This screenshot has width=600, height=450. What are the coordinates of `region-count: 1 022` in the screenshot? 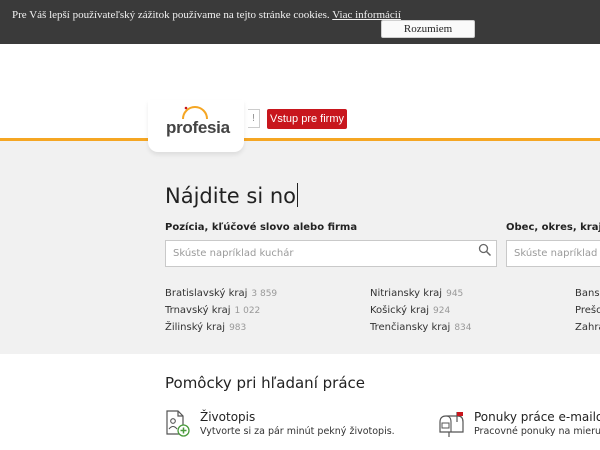 It's located at (247, 311).